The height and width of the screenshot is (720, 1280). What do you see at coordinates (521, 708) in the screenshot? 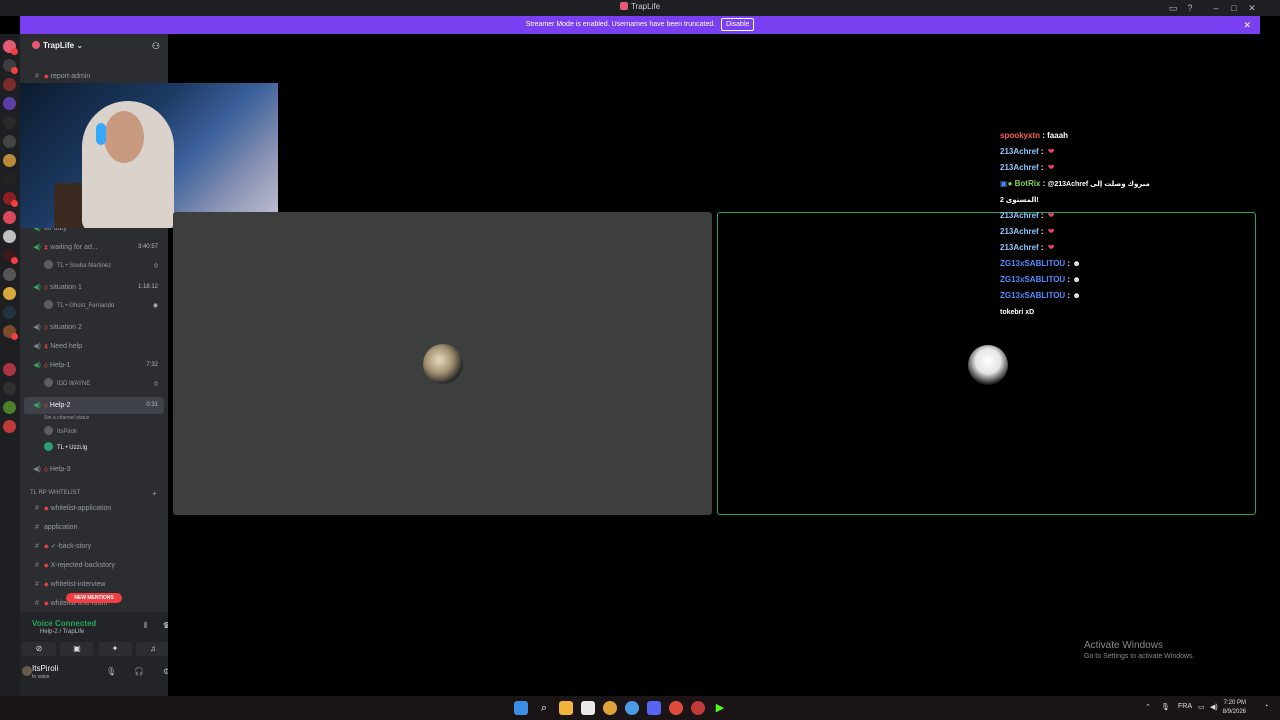
I see `windows-start-icon` at bounding box center [521, 708].